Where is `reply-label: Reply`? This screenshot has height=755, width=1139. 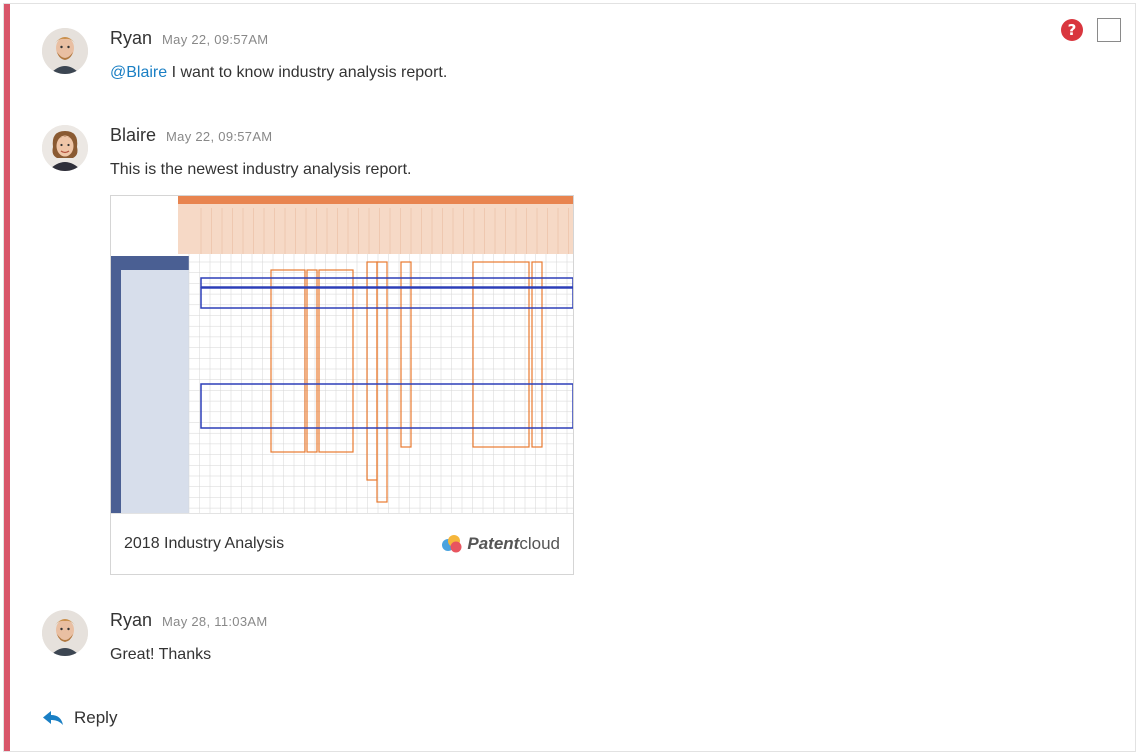
reply-label: Reply is located at coordinates (96, 717).